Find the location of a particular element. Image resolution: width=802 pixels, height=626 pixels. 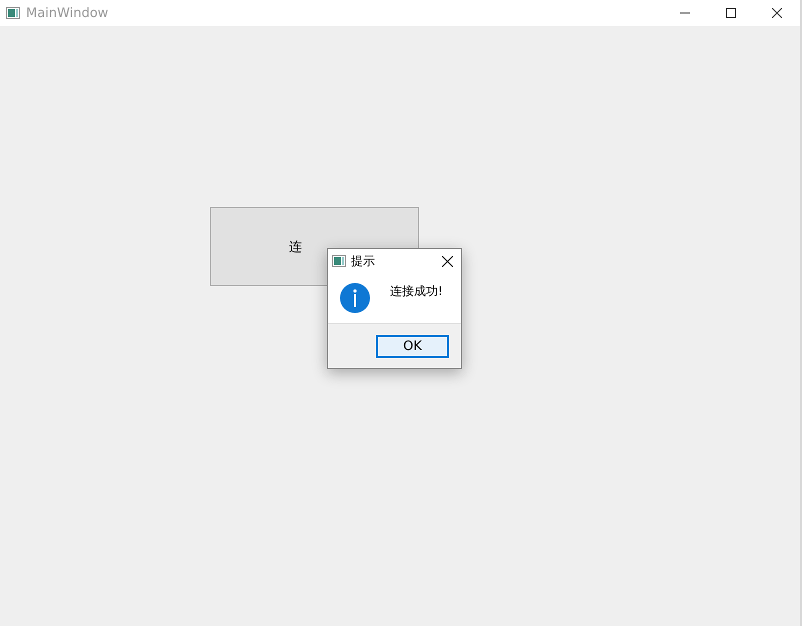

maximize-icon is located at coordinates (731, 13).